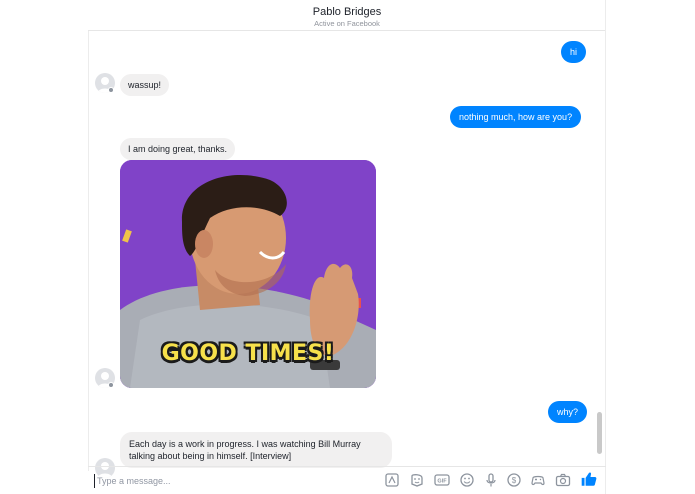 Image resolution: width=695 pixels, height=494 pixels. I want to click on payment-icon: $, so click(514, 480).